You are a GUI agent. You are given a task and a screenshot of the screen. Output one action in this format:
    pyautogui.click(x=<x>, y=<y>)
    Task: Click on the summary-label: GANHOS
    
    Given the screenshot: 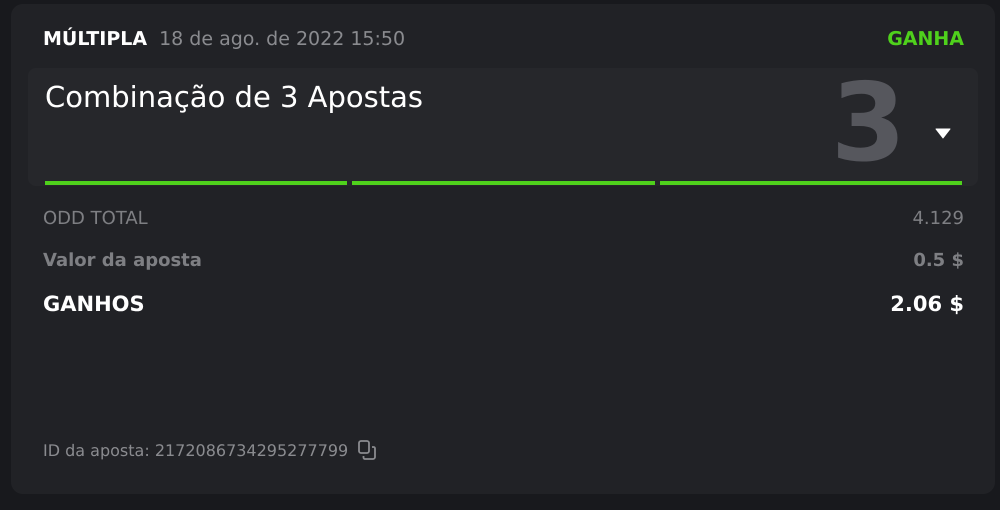 What is the action you would take?
    pyautogui.click(x=94, y=304)
    